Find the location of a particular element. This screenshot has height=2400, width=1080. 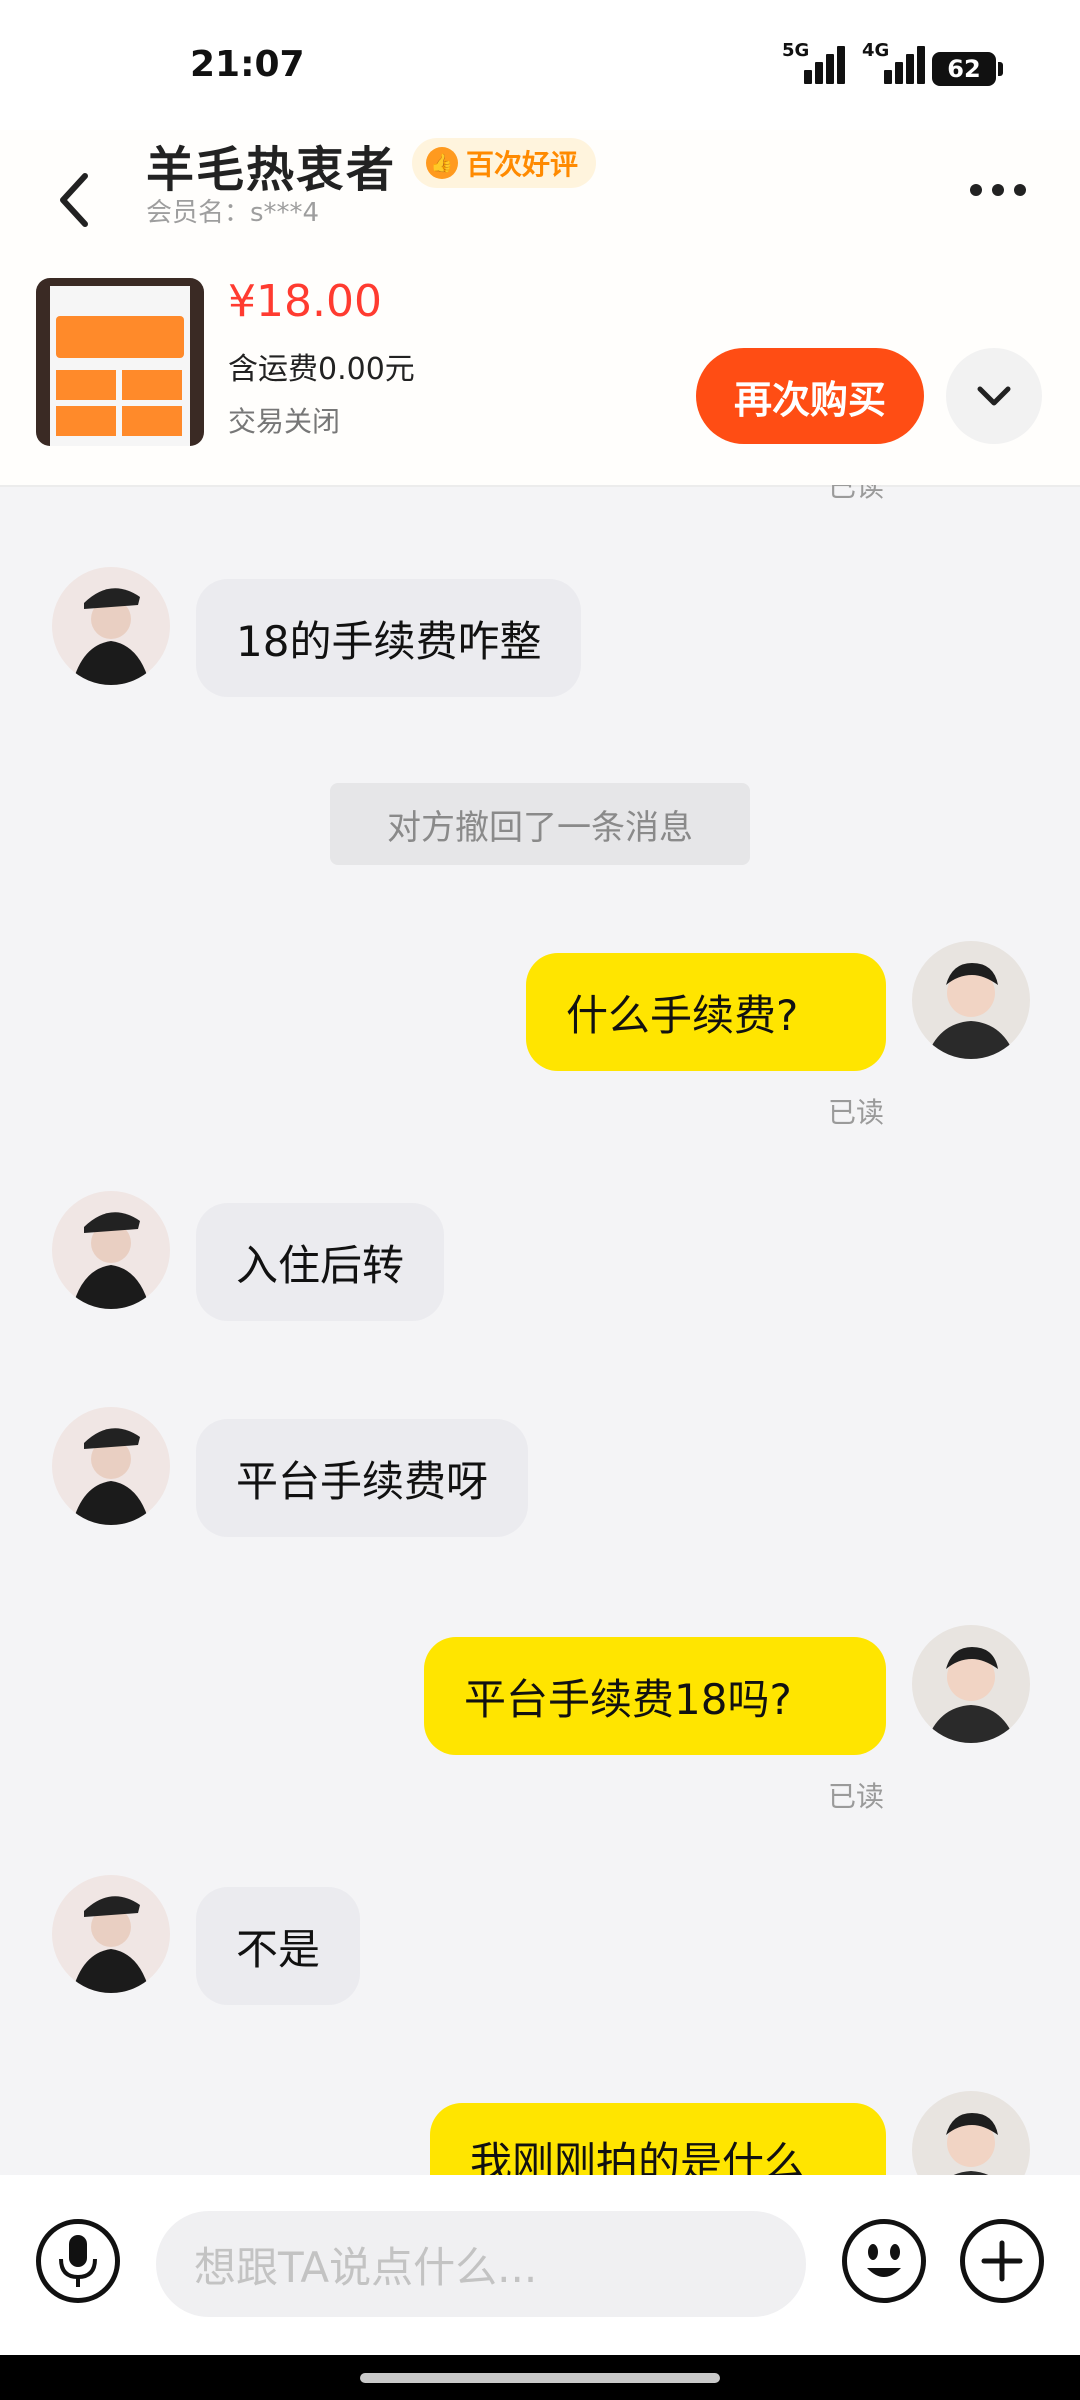

product-thumbnail is located at coordinates (120, 362).